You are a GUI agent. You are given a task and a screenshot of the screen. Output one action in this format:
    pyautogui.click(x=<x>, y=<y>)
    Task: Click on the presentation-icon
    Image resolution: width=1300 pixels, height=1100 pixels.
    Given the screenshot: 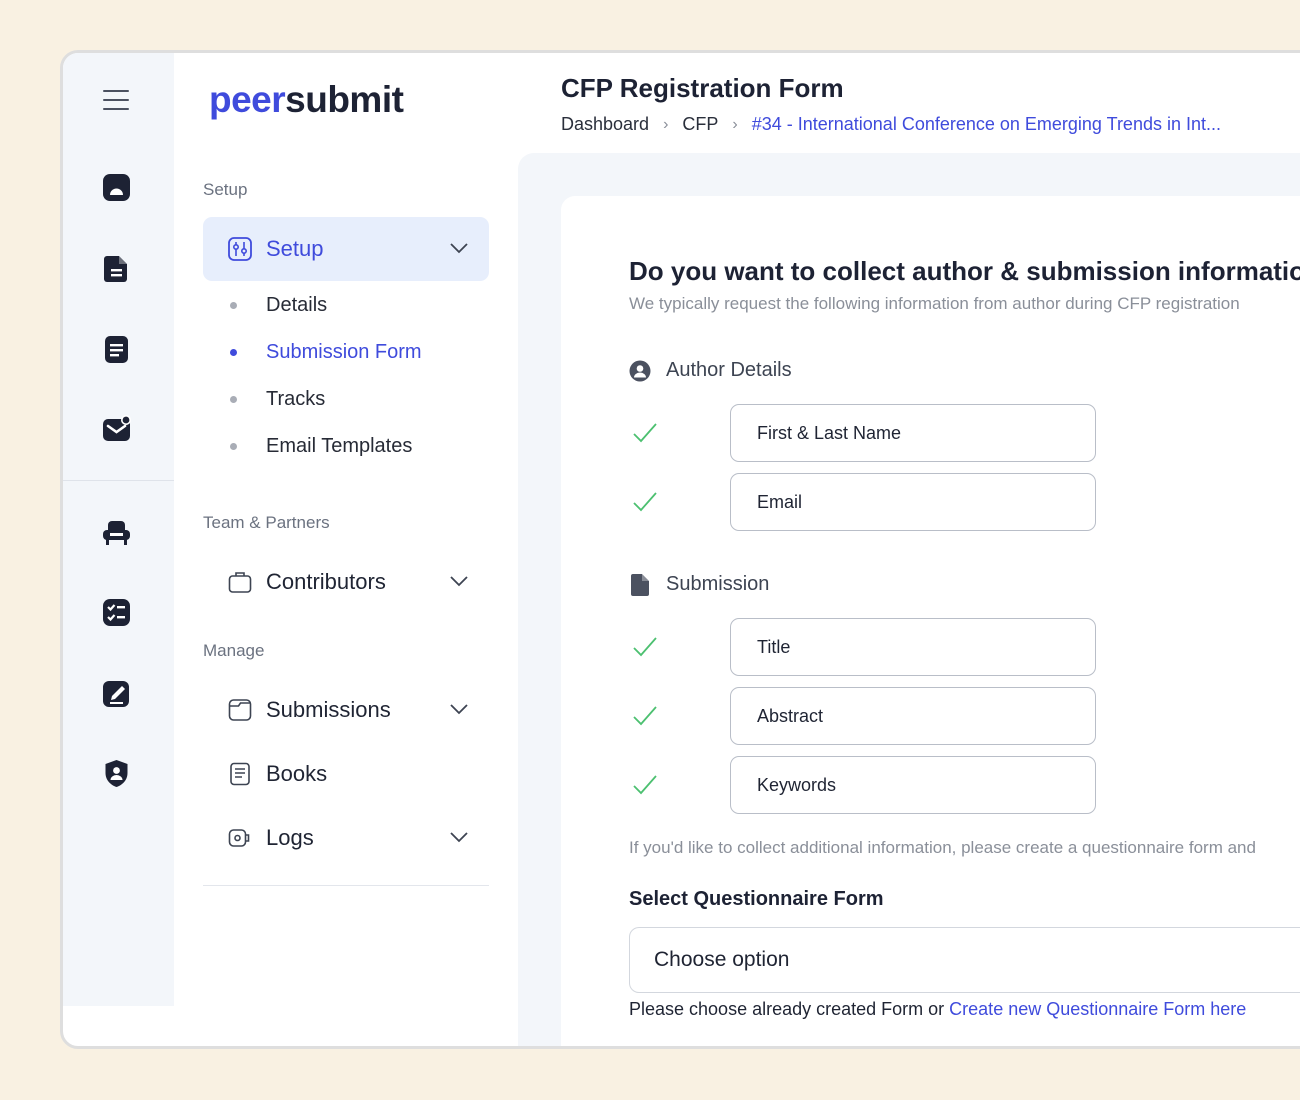 What is the action you would take?
    pyautogui.click(x=116, y=187)
    